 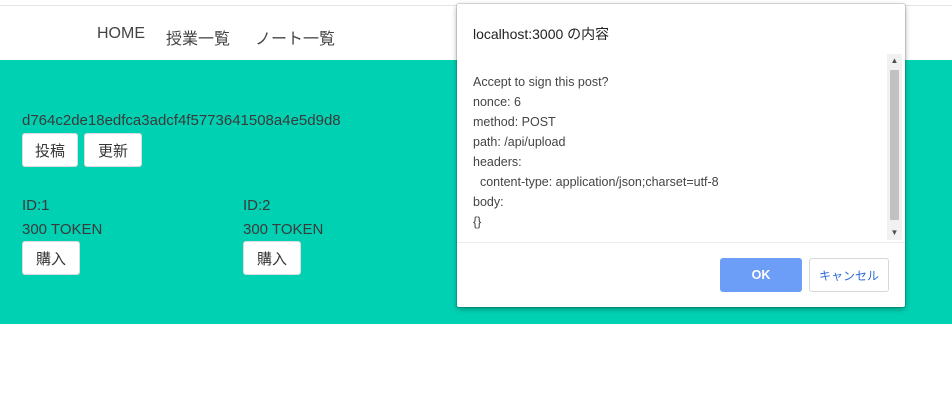 What do you see at coordinates (295, 37) in the screenshot?
I see `nav-notes: ノート一覧` at bounding box center [295, 37].